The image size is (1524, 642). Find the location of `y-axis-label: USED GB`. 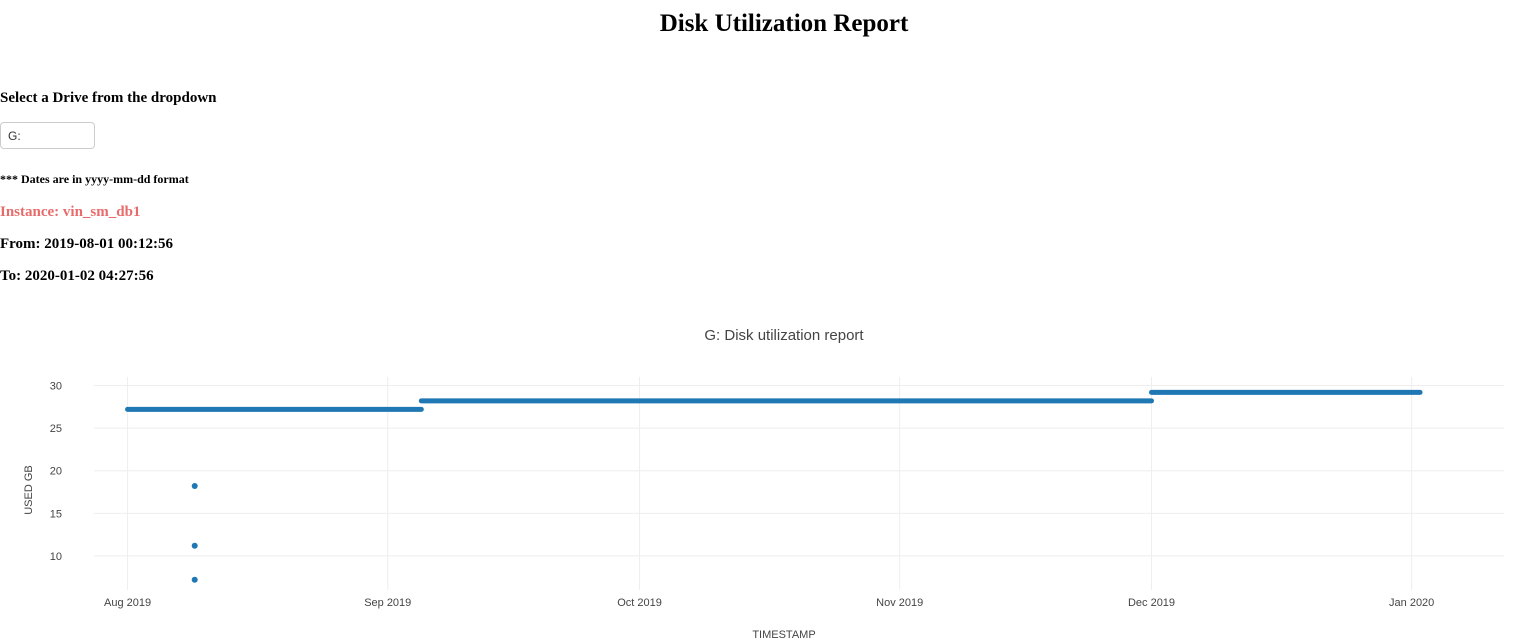

y-axis-label: USED GB is located at coordinates (29, 490).